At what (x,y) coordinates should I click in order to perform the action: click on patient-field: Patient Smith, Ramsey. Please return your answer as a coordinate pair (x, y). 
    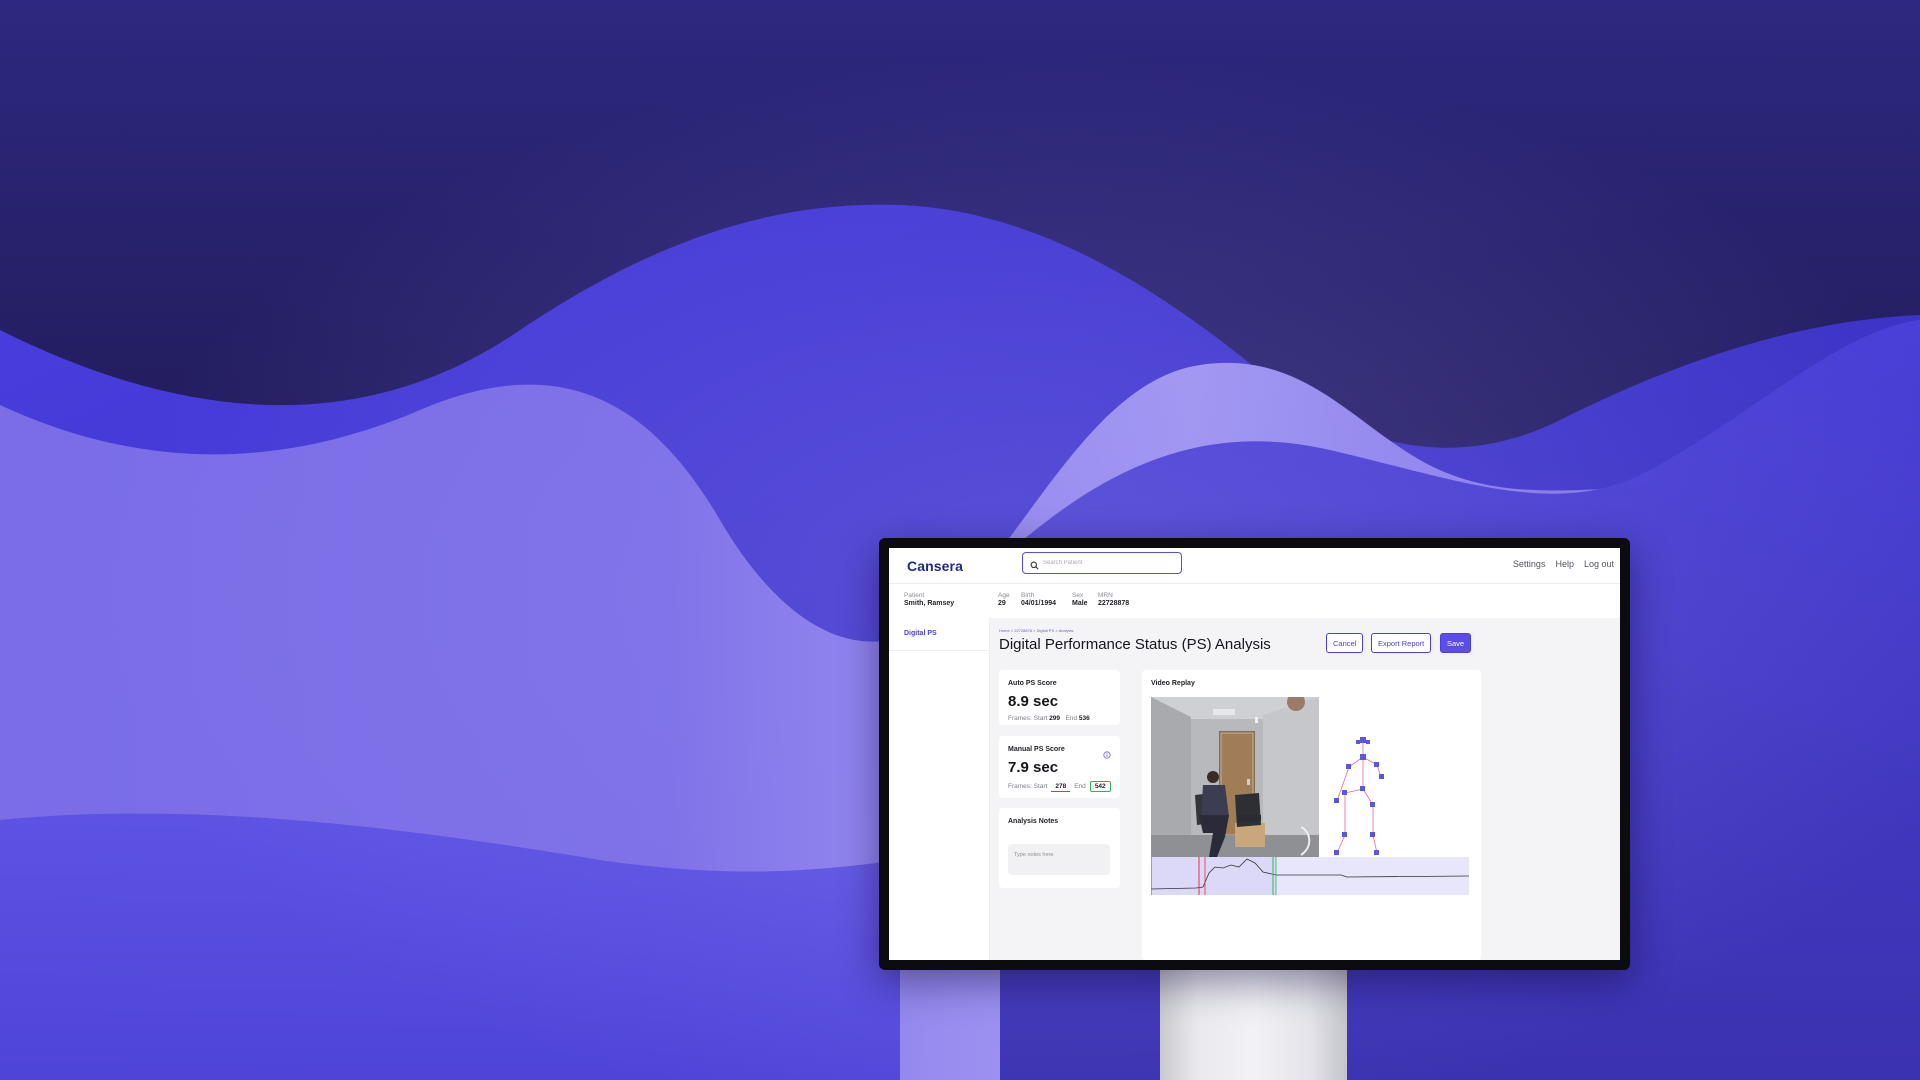
    Looking at the image, I should click on (929, 599).